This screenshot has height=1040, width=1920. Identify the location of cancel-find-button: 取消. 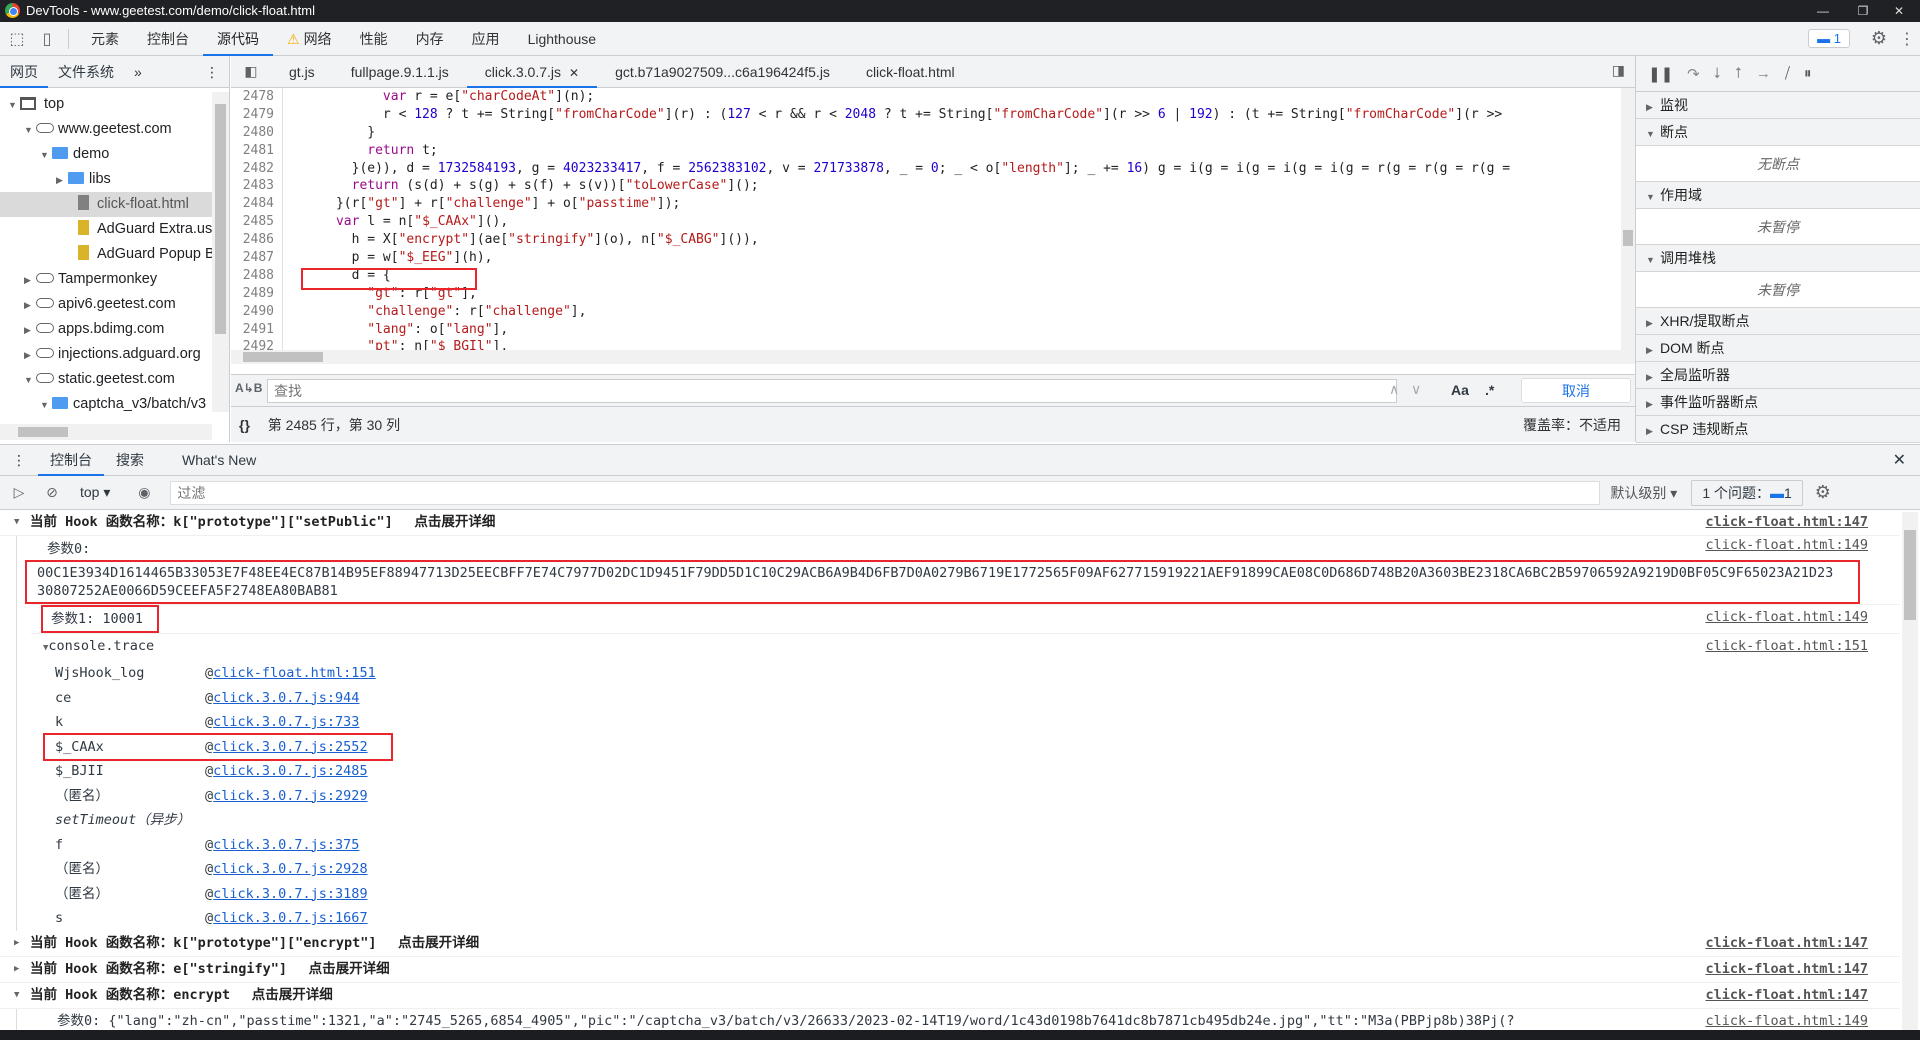
(1576, 390).